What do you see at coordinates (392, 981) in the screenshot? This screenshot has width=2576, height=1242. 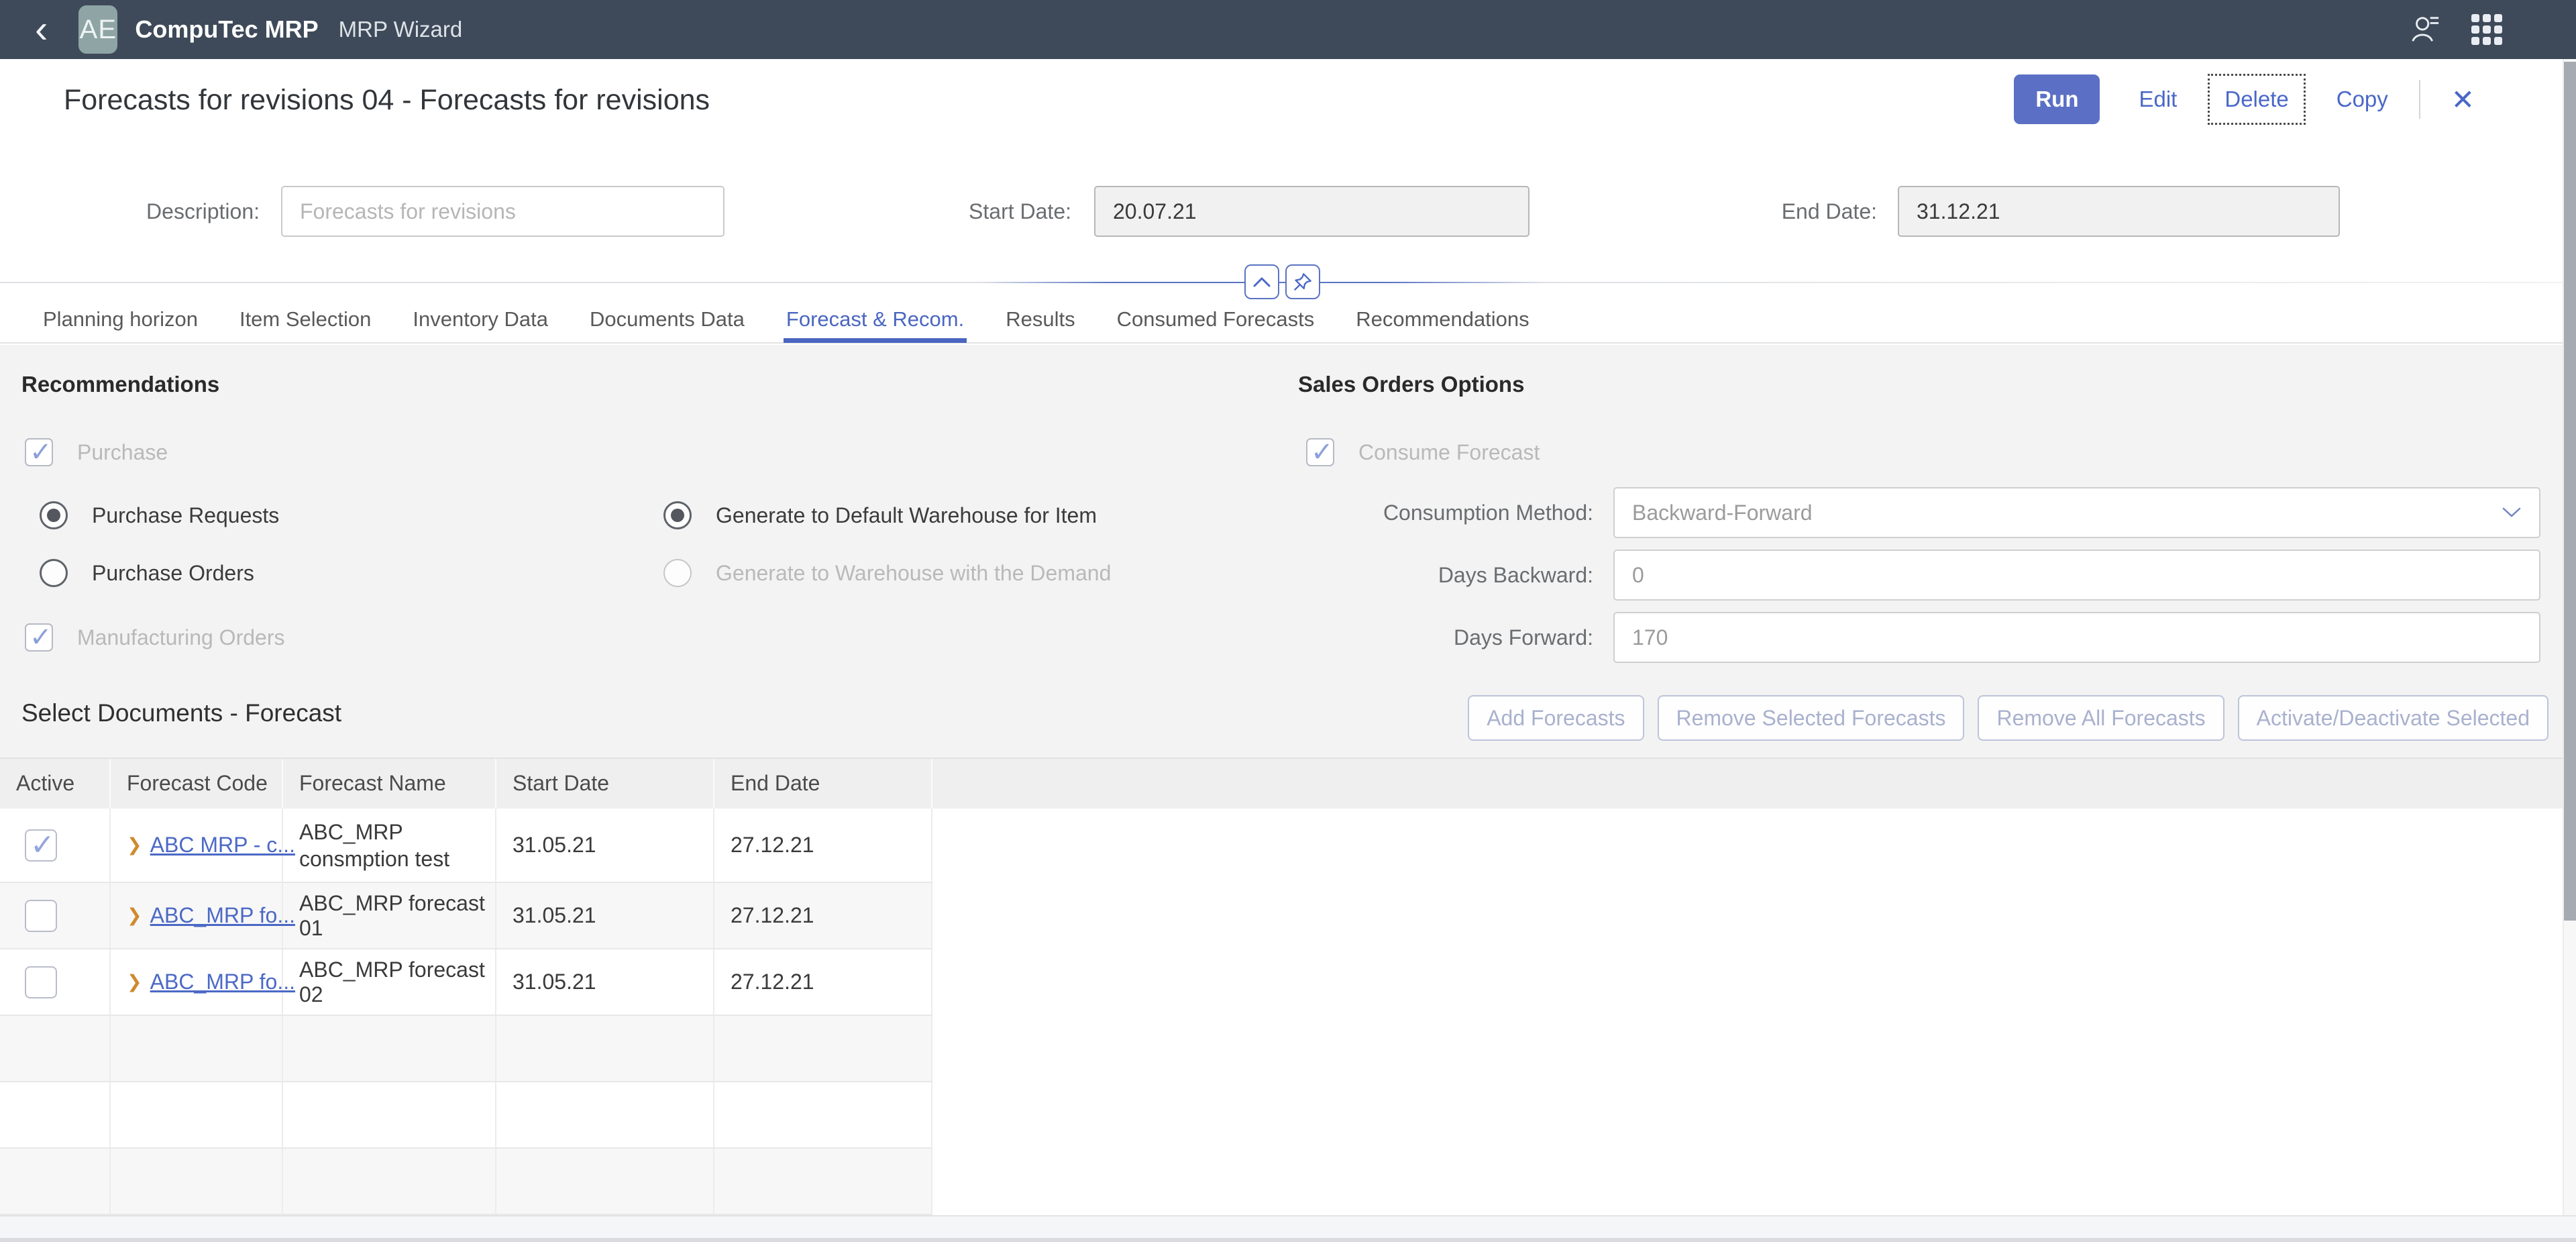 I see `forecast-name-cell: ABC_MRP forecast 02` at bounding box center [392, 981].